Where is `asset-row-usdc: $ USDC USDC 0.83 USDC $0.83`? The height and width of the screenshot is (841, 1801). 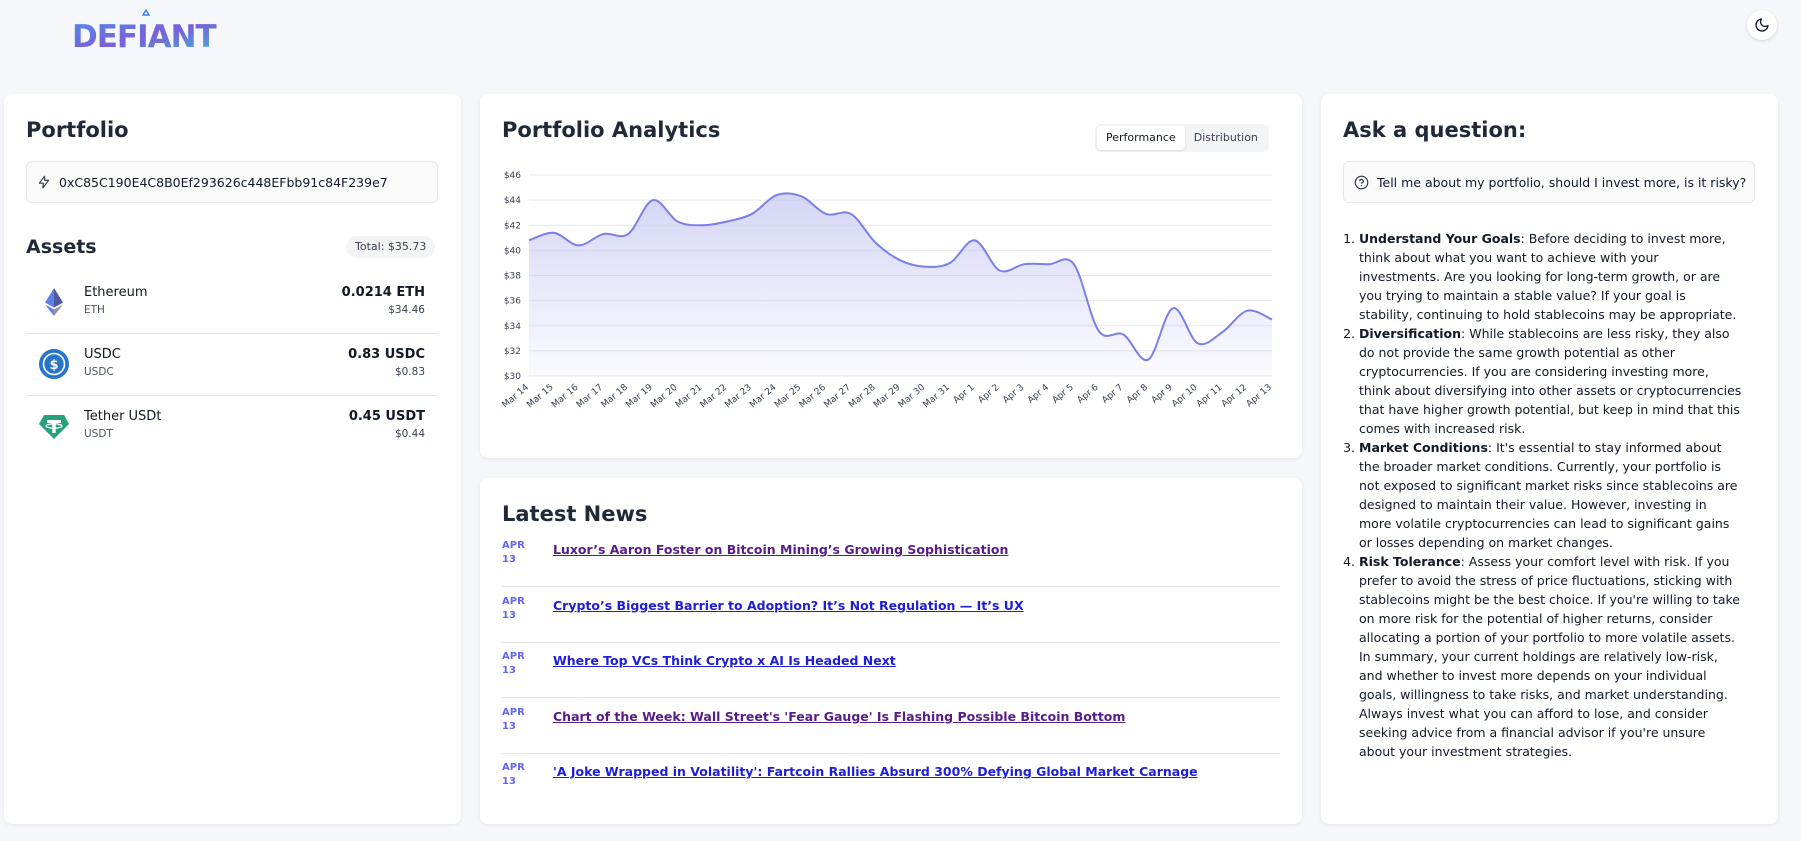 asset-row-usdc: $ USDC USDC 0.83 USDC $0.83 is located at coordinates (232, 365).